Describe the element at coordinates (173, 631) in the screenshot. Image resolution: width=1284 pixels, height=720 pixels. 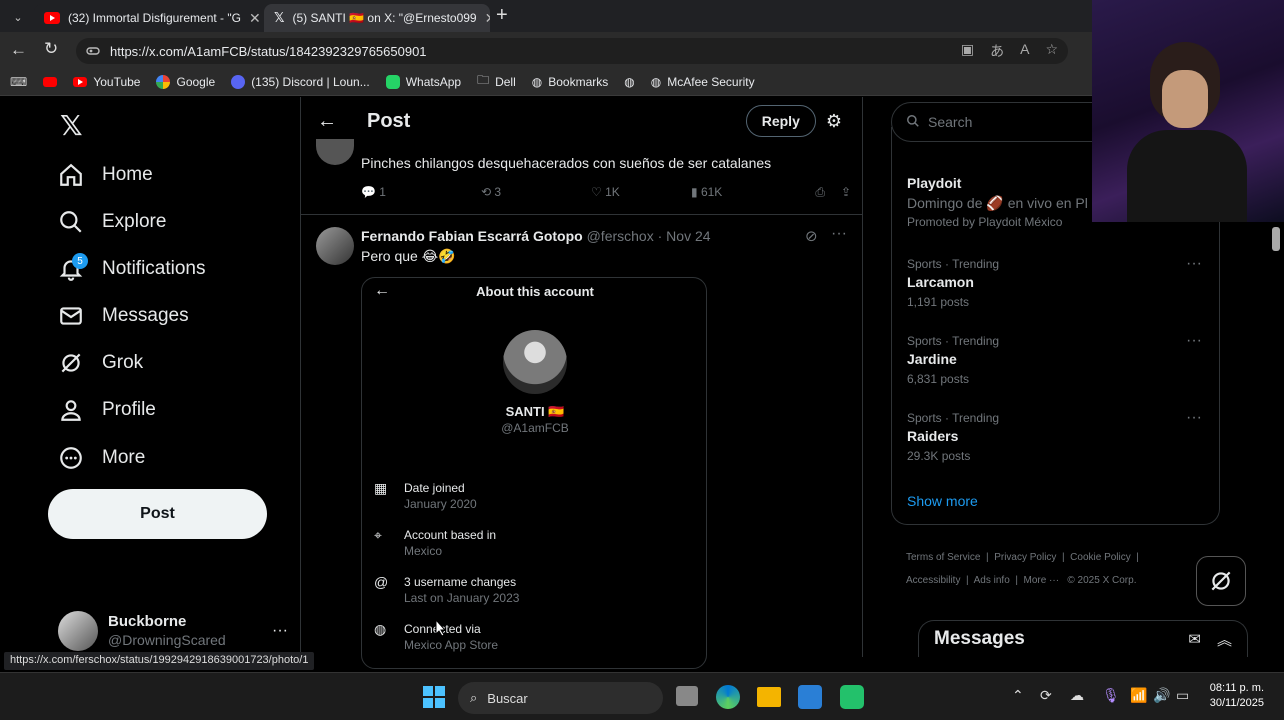
I see `account-switcher: Buckborne @DrowningScared ···` at that location.